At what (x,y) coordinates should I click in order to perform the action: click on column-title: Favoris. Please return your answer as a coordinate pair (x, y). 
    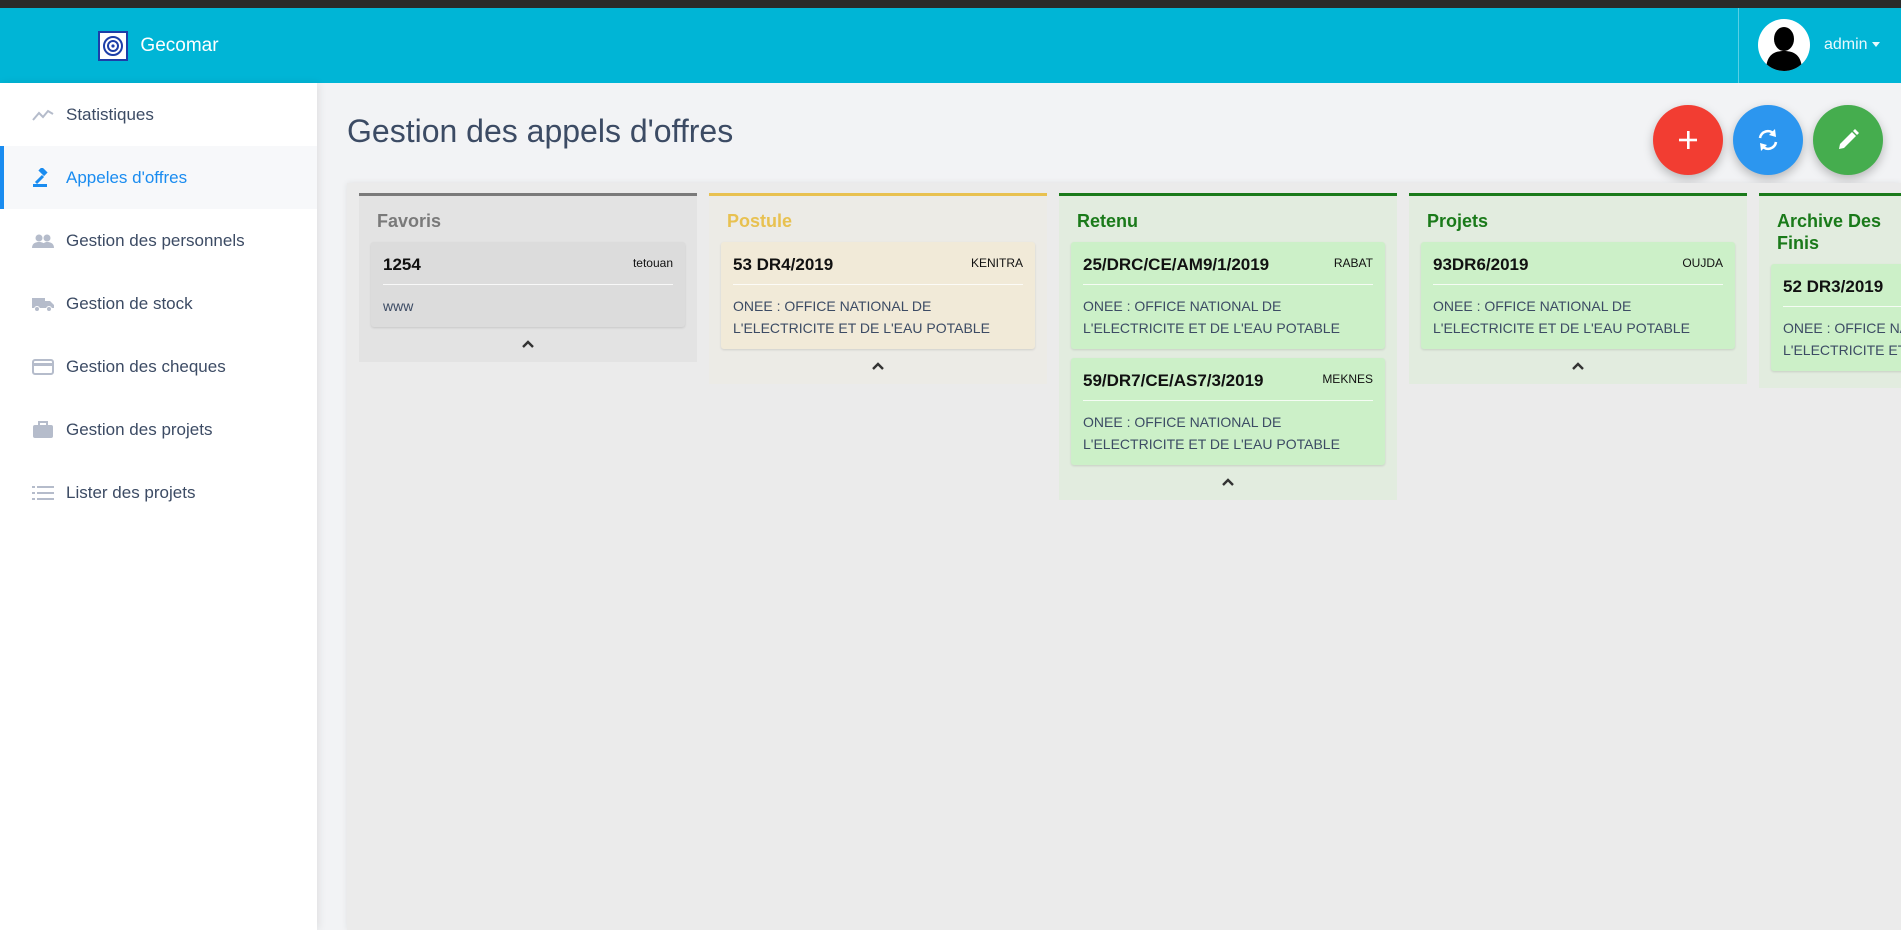
    Looking at the image, I should click on (409, 221).